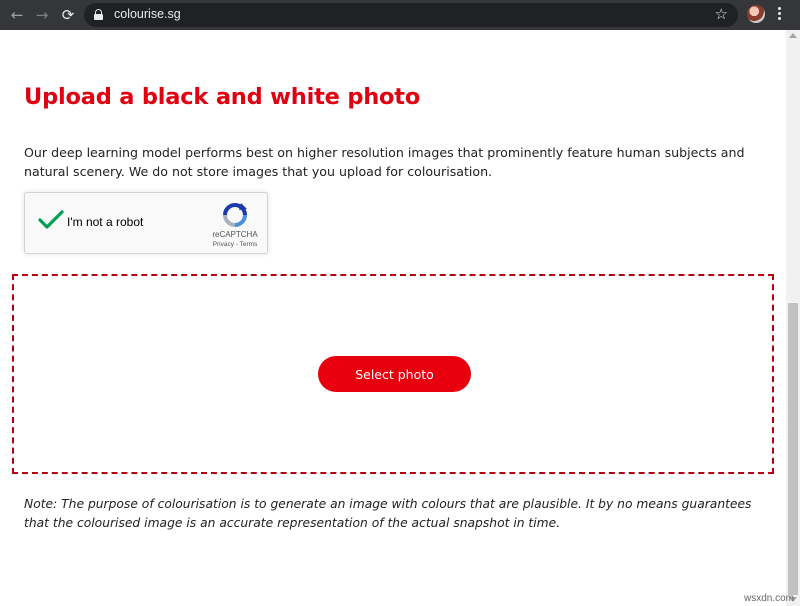 The height and width of the screenshot is (606, 800). I want to click on checkmark-icon, so click(51, 220).